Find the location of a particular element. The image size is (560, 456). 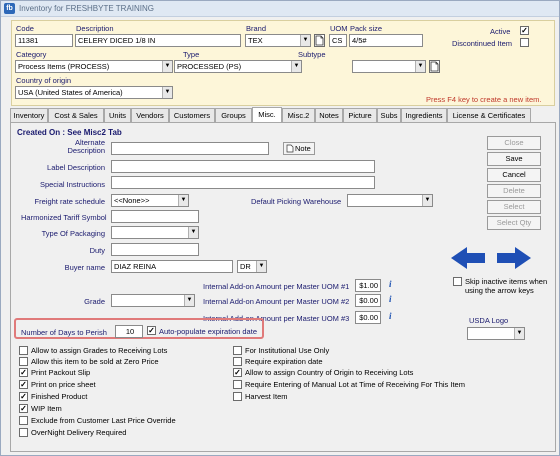

buyer-code-value: DR is located at coordinates (245, 266).